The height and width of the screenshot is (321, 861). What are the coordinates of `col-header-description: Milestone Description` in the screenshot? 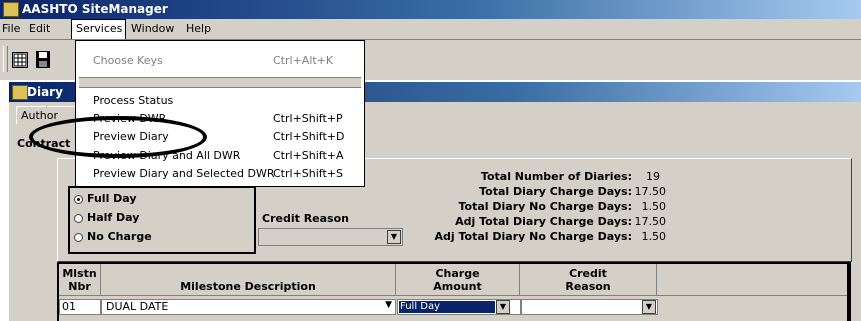 It's located at (248, 280).